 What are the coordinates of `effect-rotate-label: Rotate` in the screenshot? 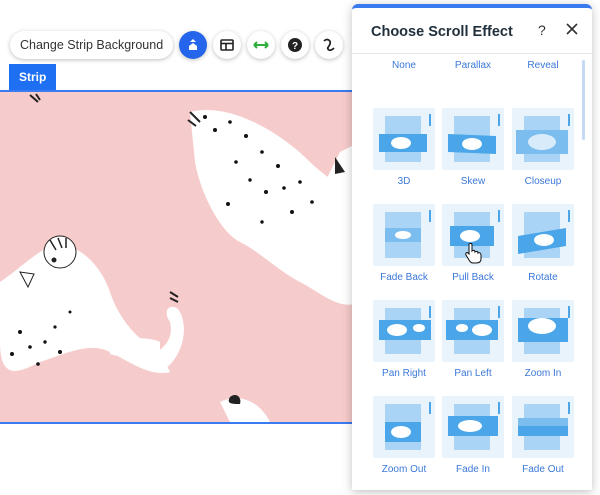 It's located at (543, 277).